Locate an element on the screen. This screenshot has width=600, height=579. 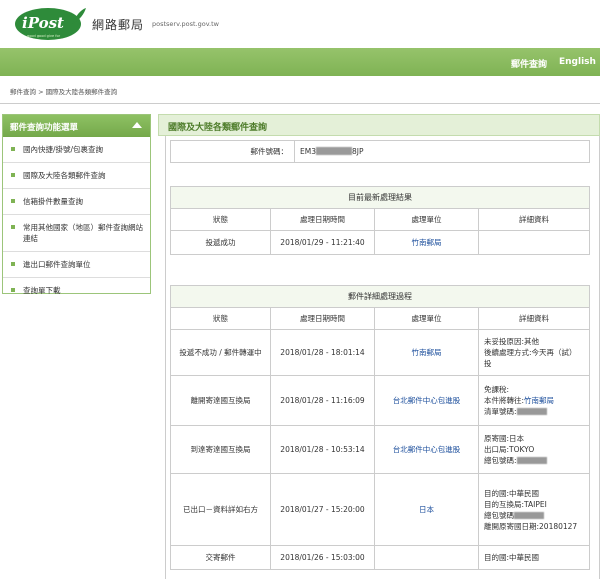
row-status: 到達寄達國互換局 is located at coordinates (220, 449).